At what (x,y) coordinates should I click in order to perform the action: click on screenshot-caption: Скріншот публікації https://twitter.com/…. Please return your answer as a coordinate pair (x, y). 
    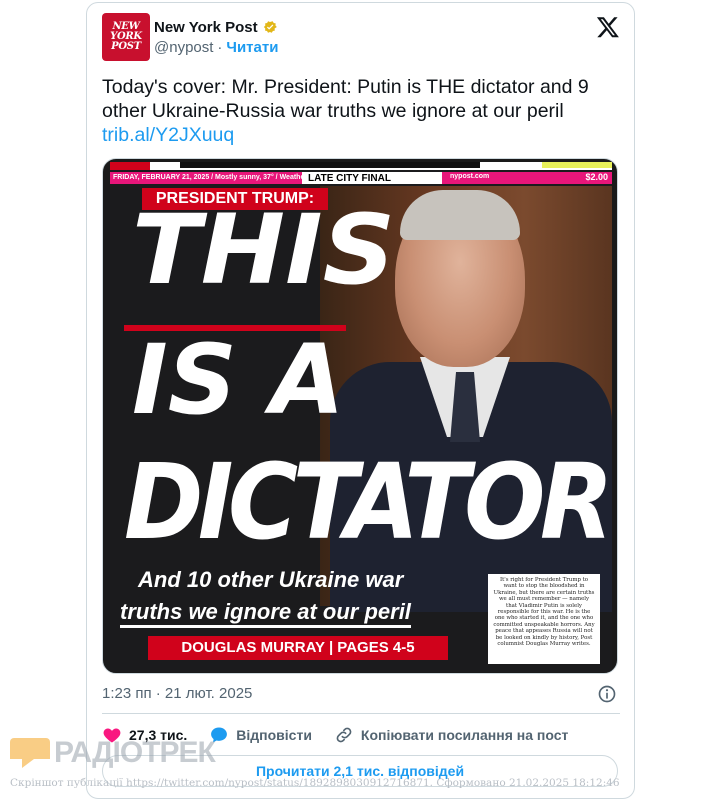
    Looking at the image, I should click on (315, 783).